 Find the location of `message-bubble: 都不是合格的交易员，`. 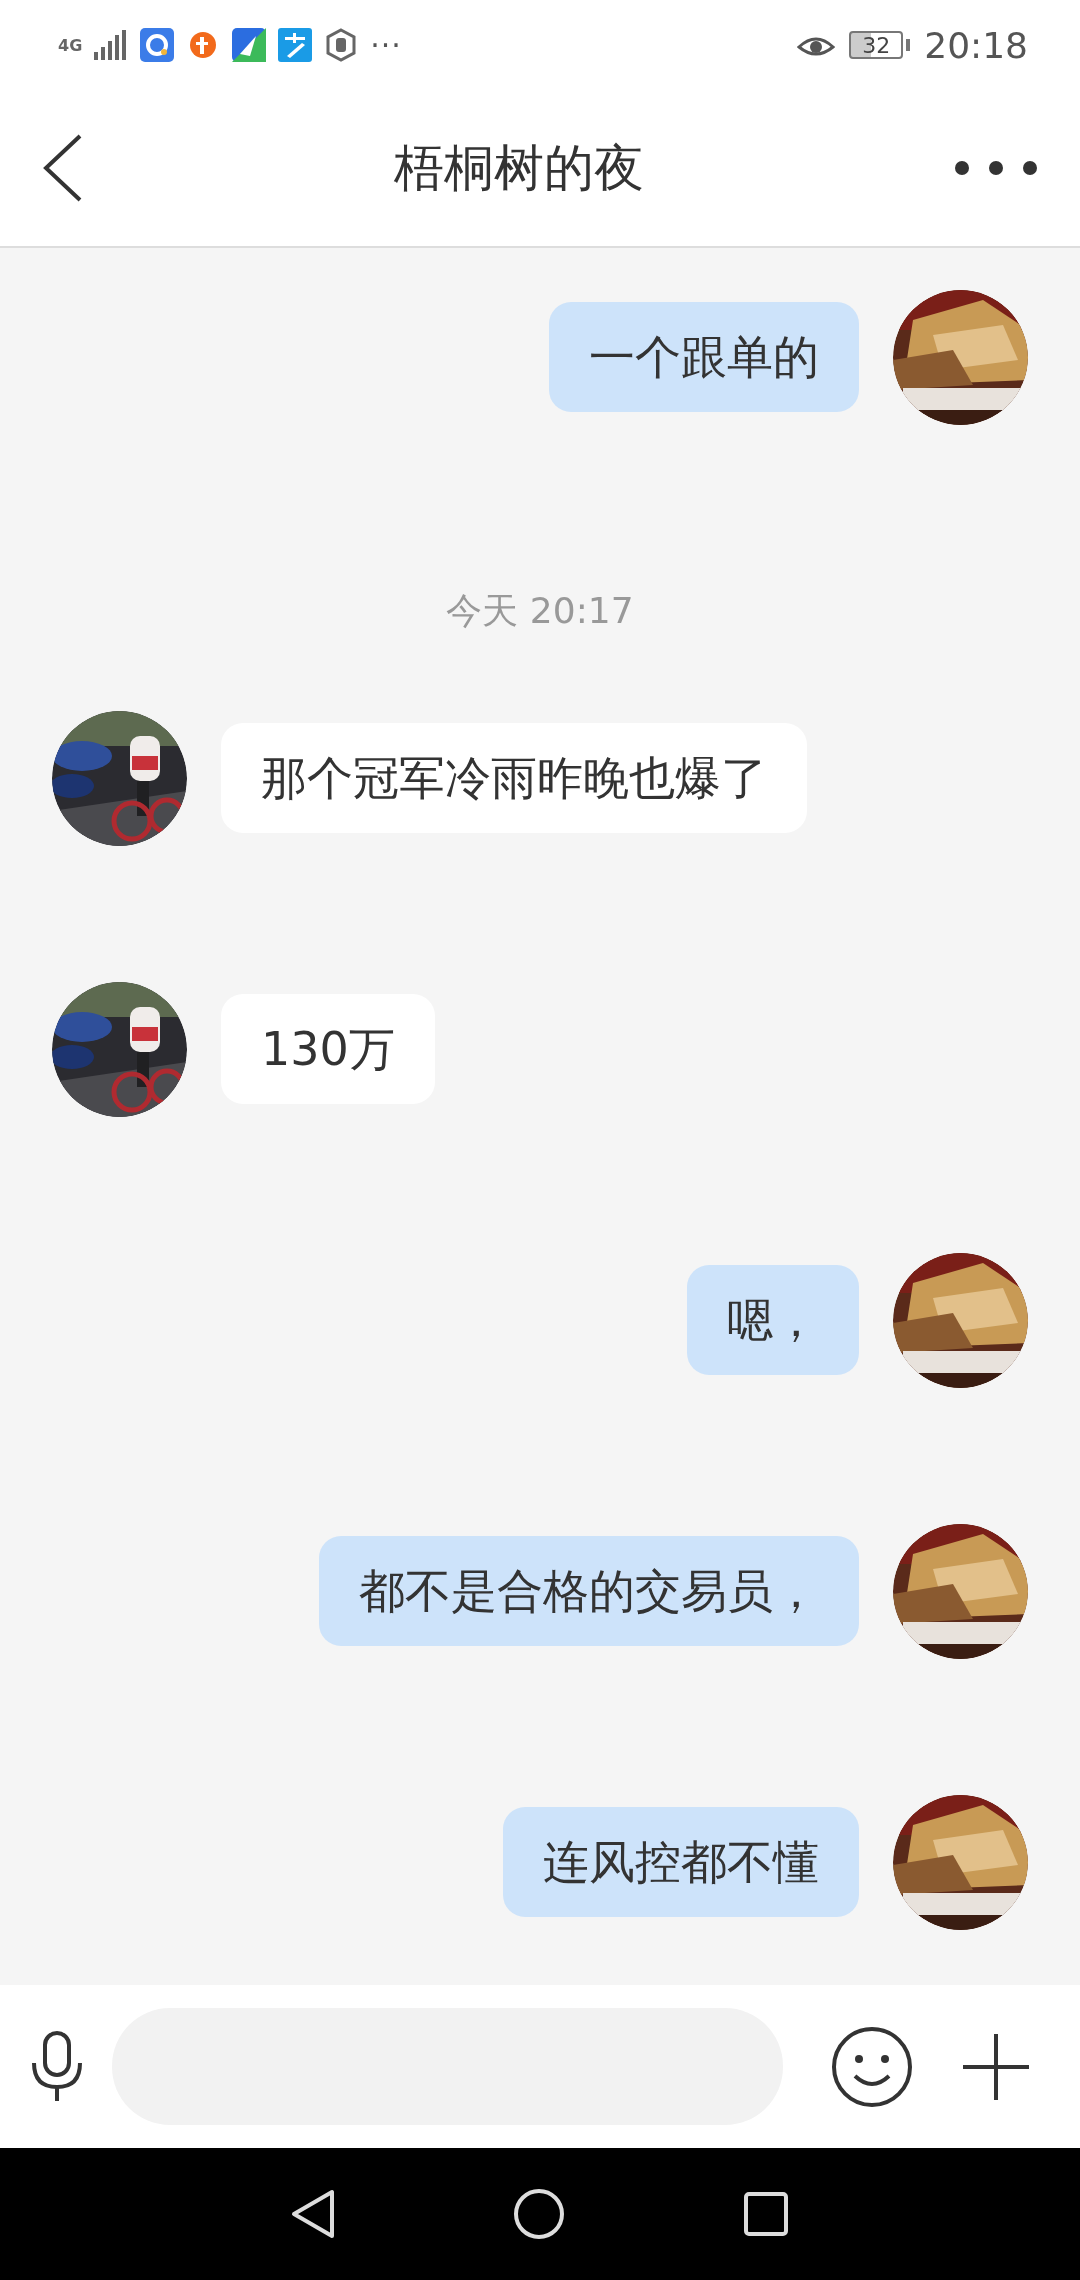

message-bubble: 都不是合格的交易员， is located at coordinates (589, 1591).